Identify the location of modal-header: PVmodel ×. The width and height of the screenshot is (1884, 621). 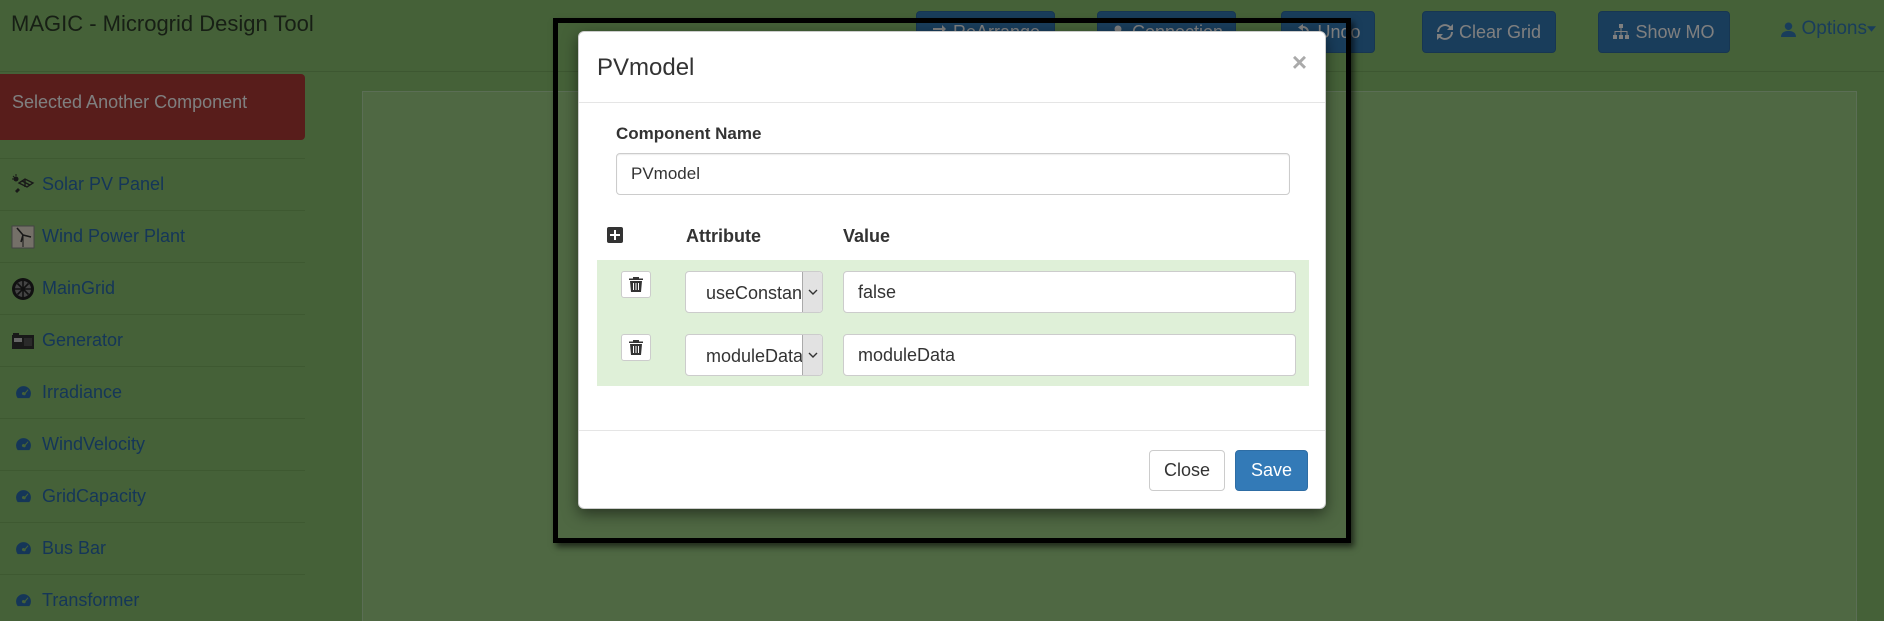
(952, 67).